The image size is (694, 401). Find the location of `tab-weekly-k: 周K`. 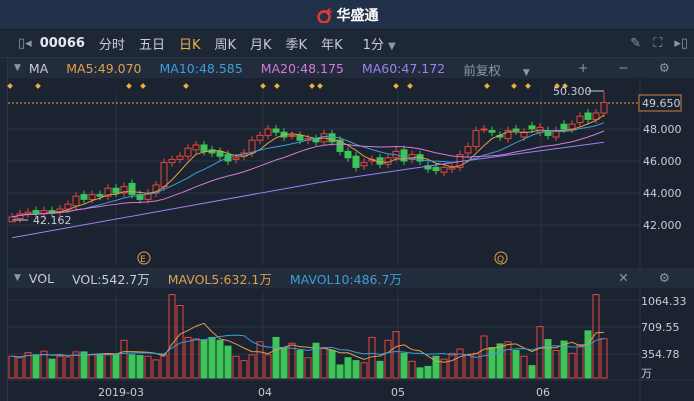

tab-weekly-k: 周K is located at coordinates (225, 43).